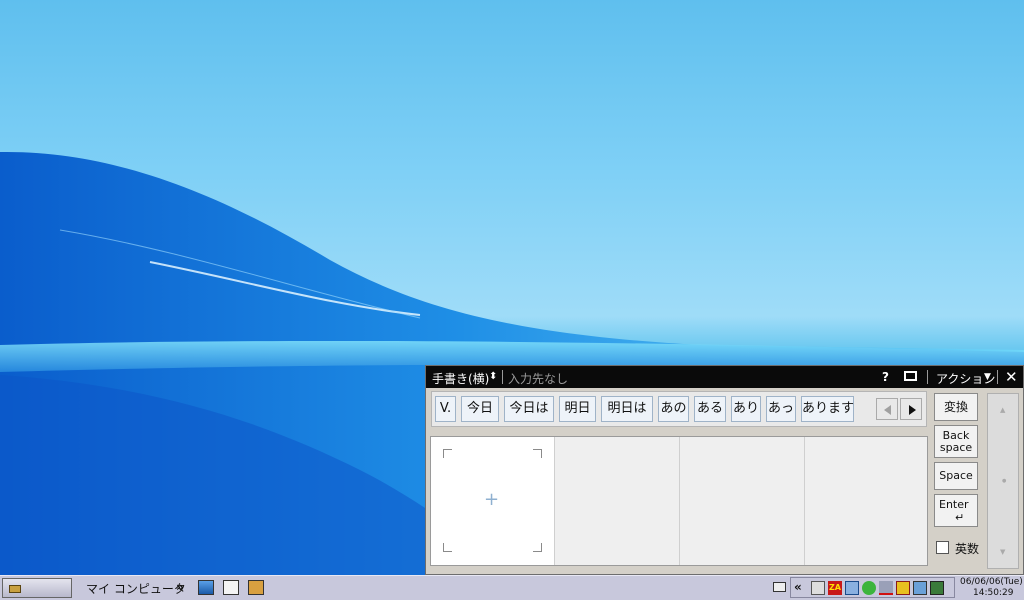 This screenshot has width=1024, height=600. I want to click on candidate-item: V., so click(445, 409).